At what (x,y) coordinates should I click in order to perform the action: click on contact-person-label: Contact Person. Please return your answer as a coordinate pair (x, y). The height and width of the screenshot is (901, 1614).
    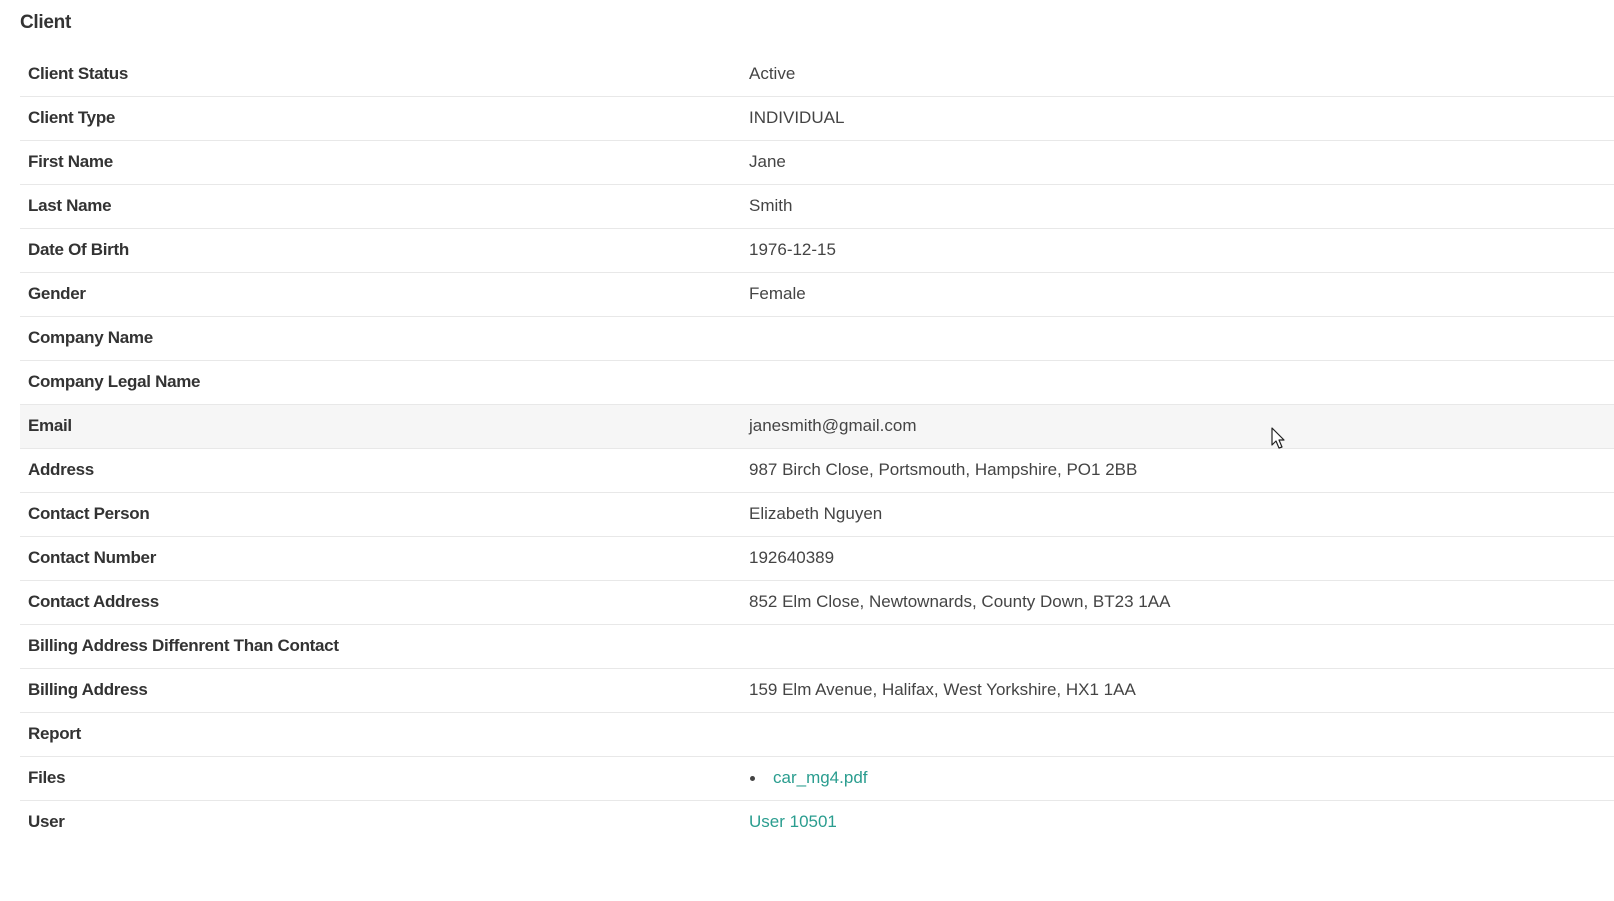
    Looking at the image, I should click on (380, 514).